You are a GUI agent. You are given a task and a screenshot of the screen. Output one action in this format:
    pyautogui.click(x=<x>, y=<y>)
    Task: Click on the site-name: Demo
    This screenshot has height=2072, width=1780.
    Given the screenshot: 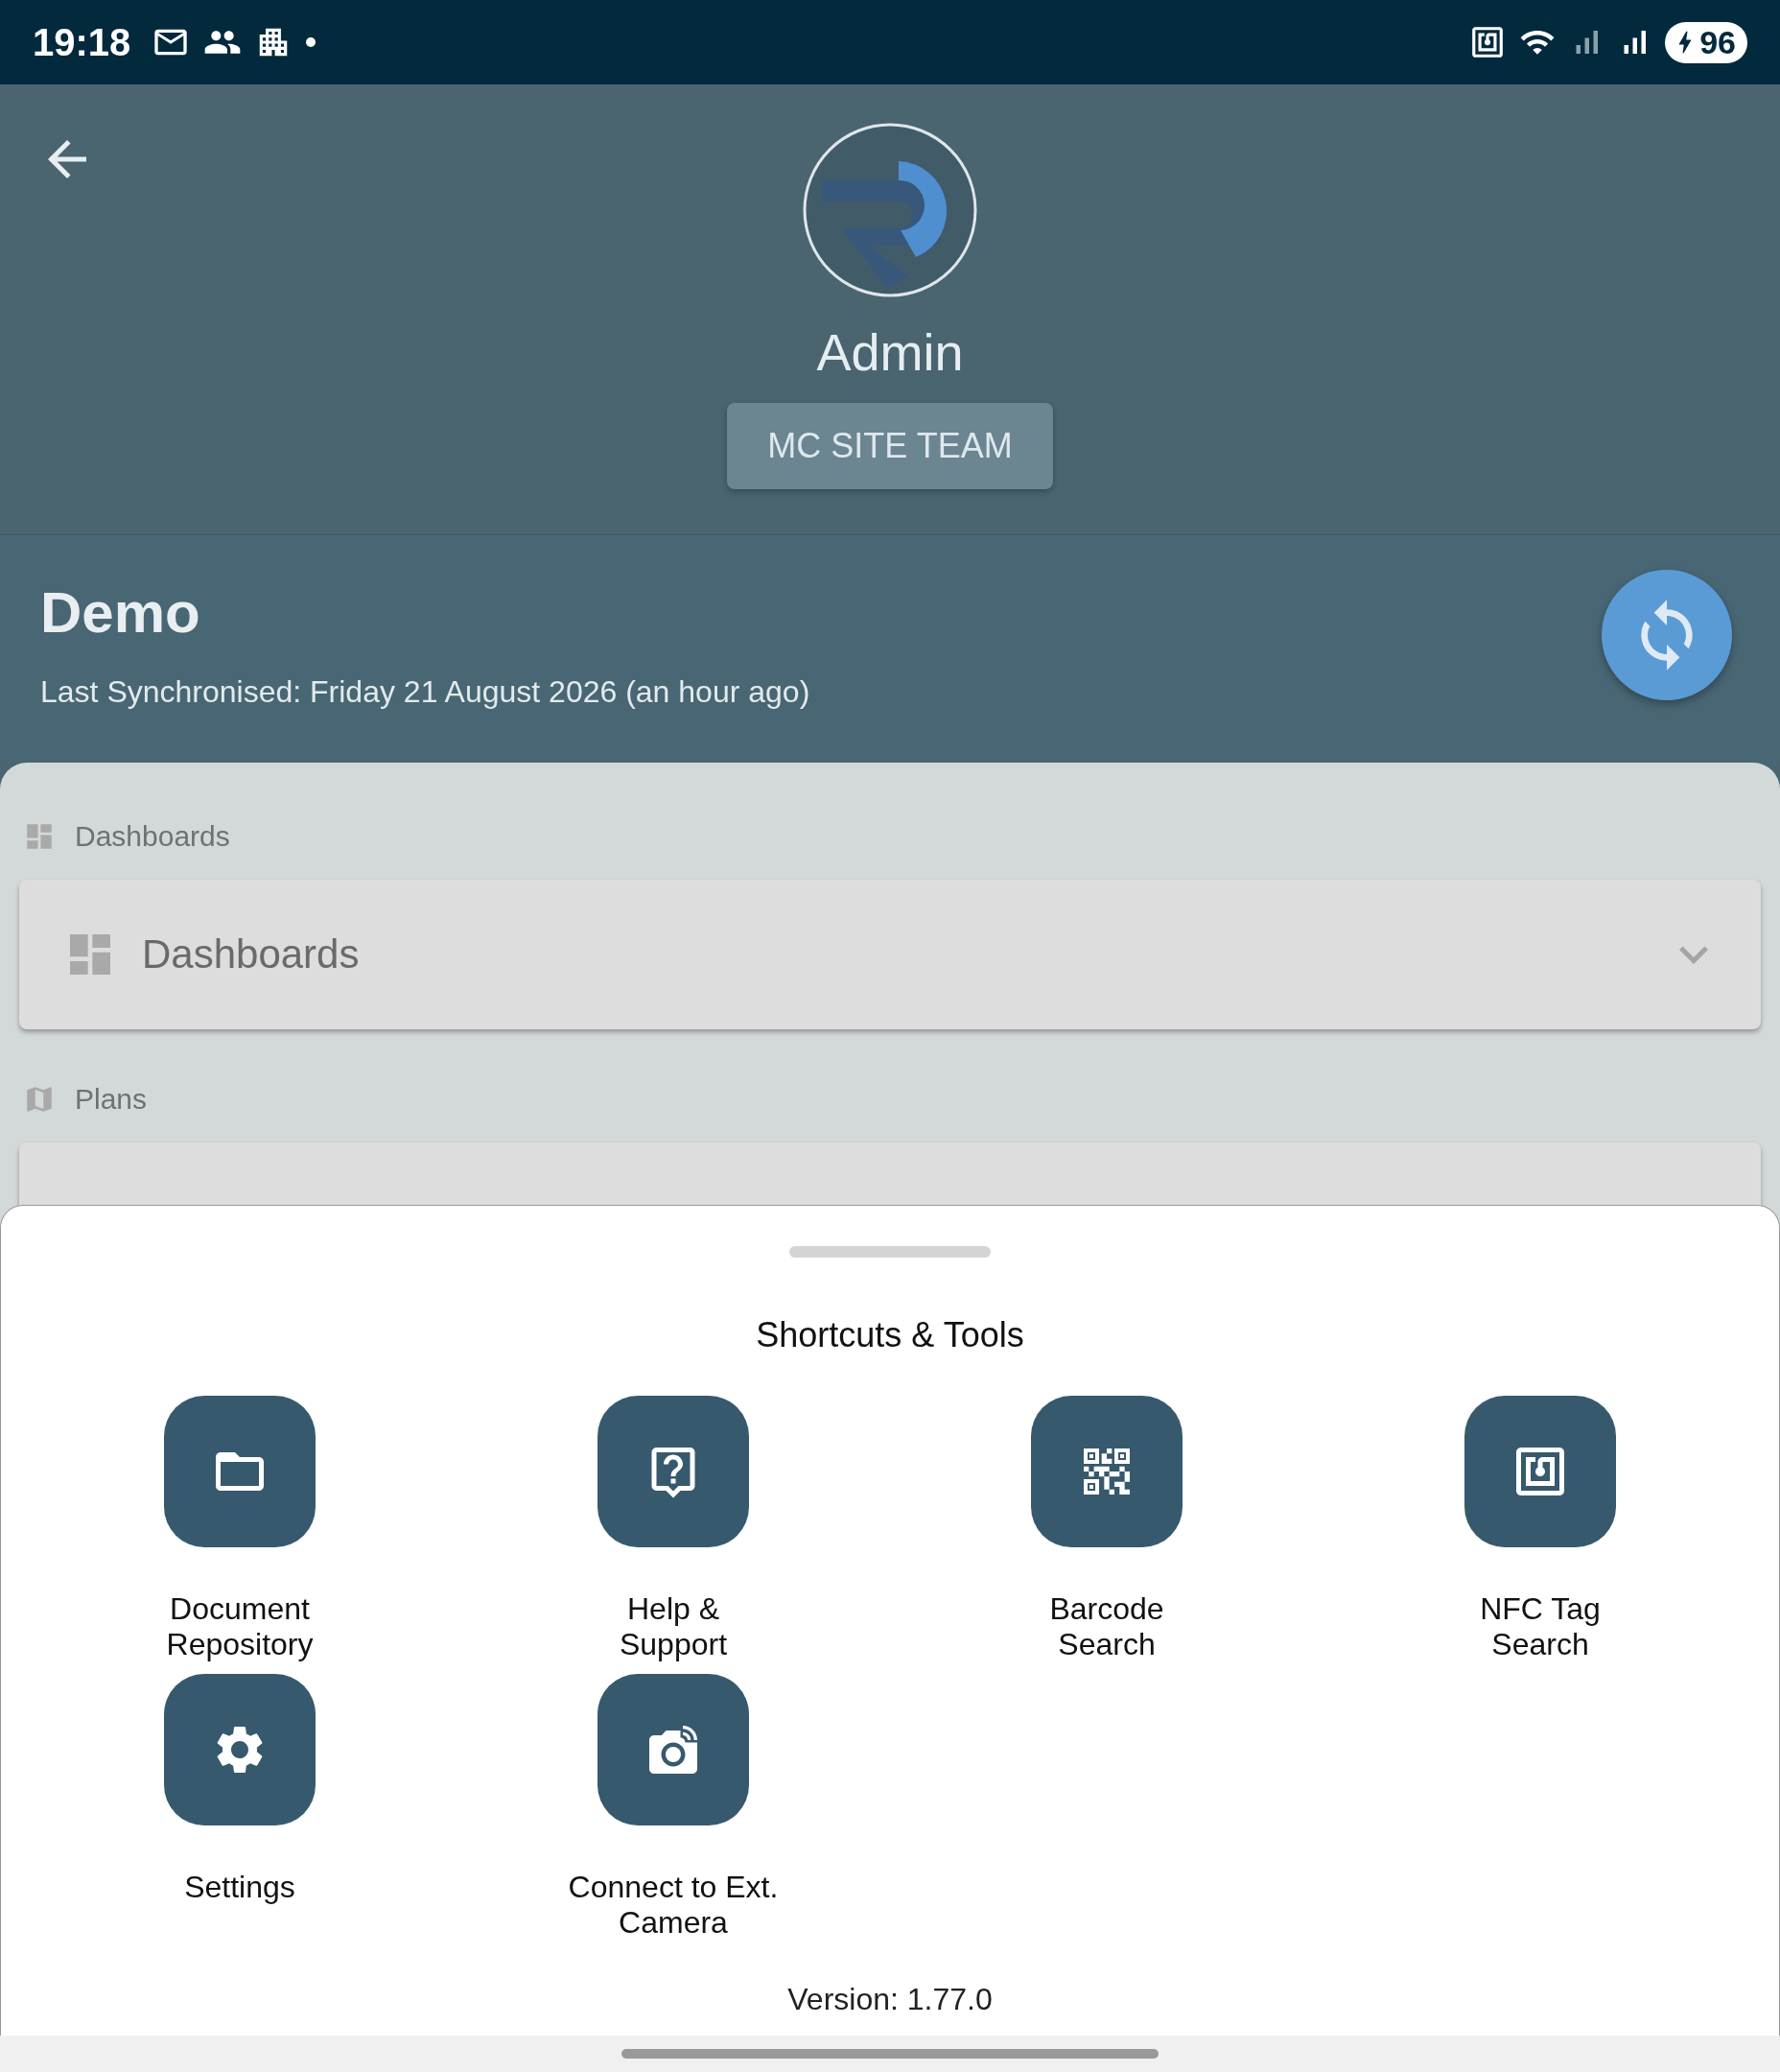 What is the action you would take?
    pyautogui.click(x=121, y=612)
    